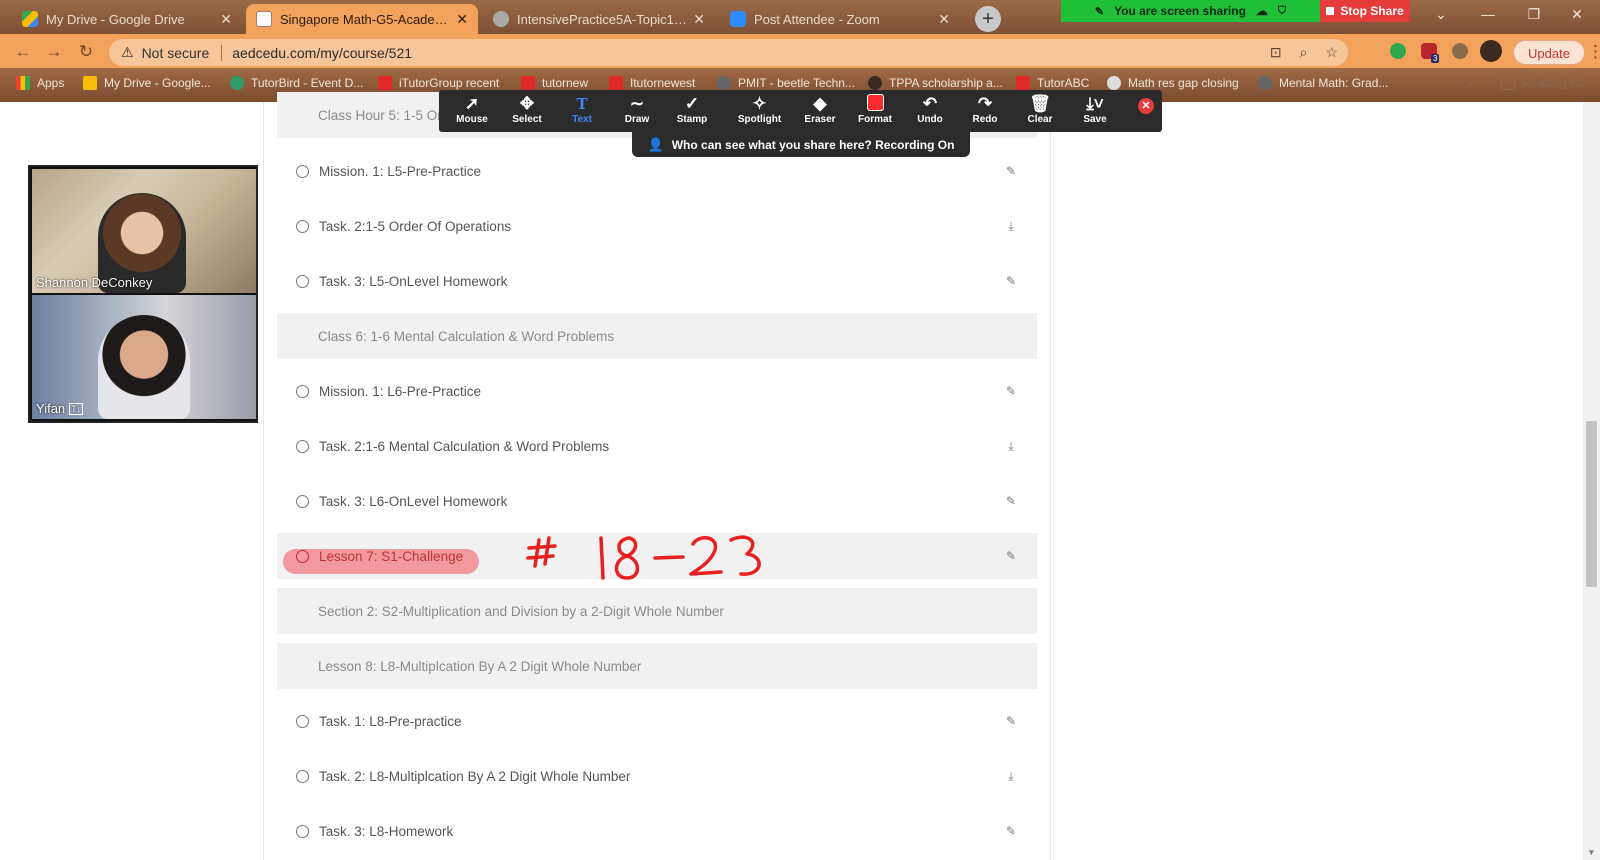  Describe the element at coordinates (40, 83) in the screenshot. I see `bookmark-apps: Apps` at that location.